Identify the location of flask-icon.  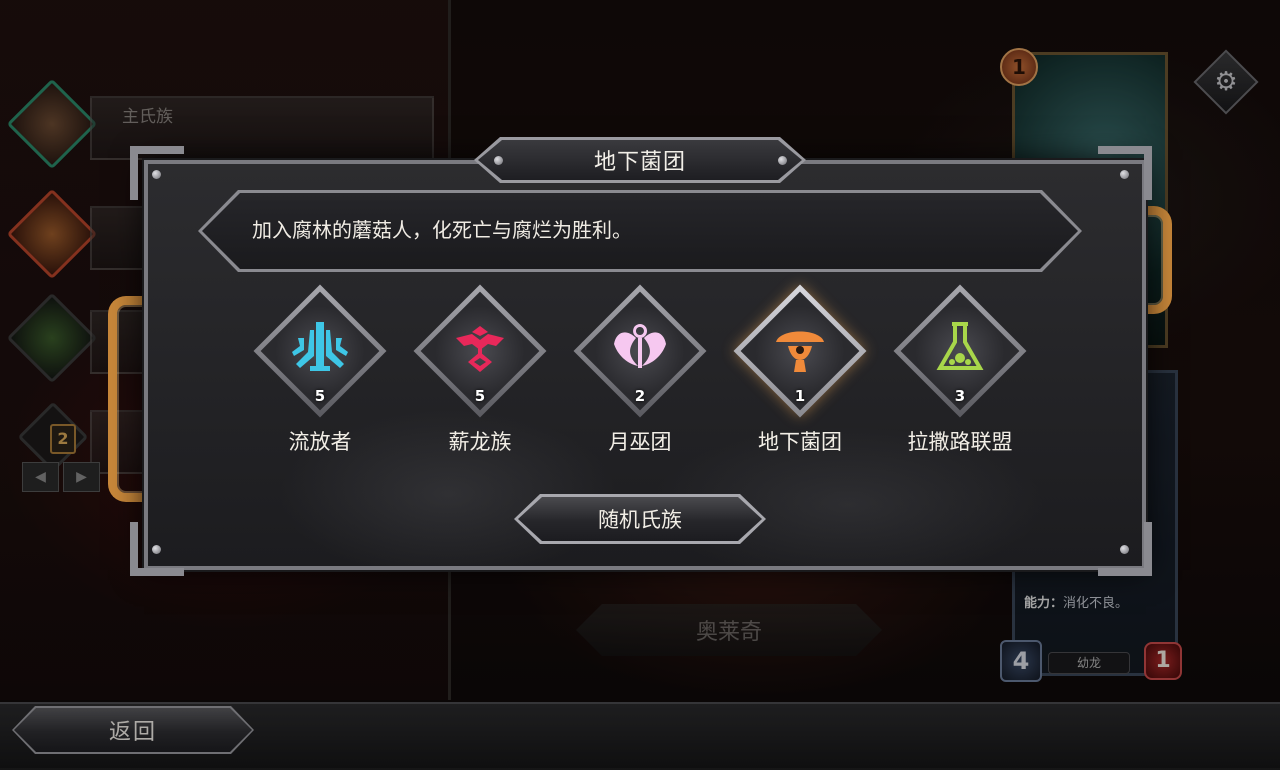
(960, 346).